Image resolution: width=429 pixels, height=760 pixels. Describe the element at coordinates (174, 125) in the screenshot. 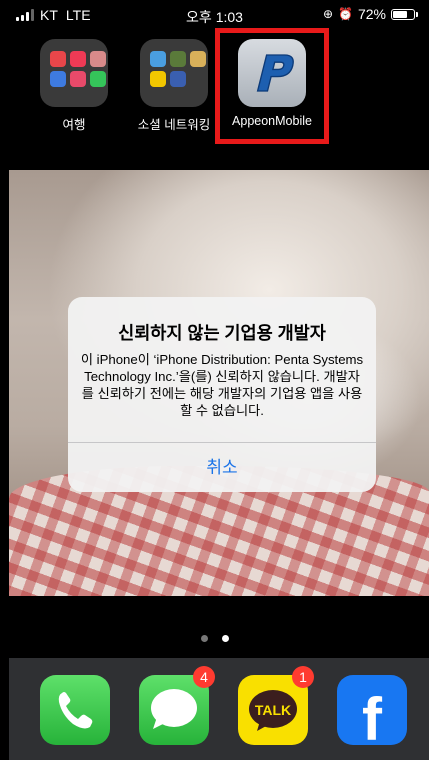

I see `app-label: 소셜 네트워킹` at that location.